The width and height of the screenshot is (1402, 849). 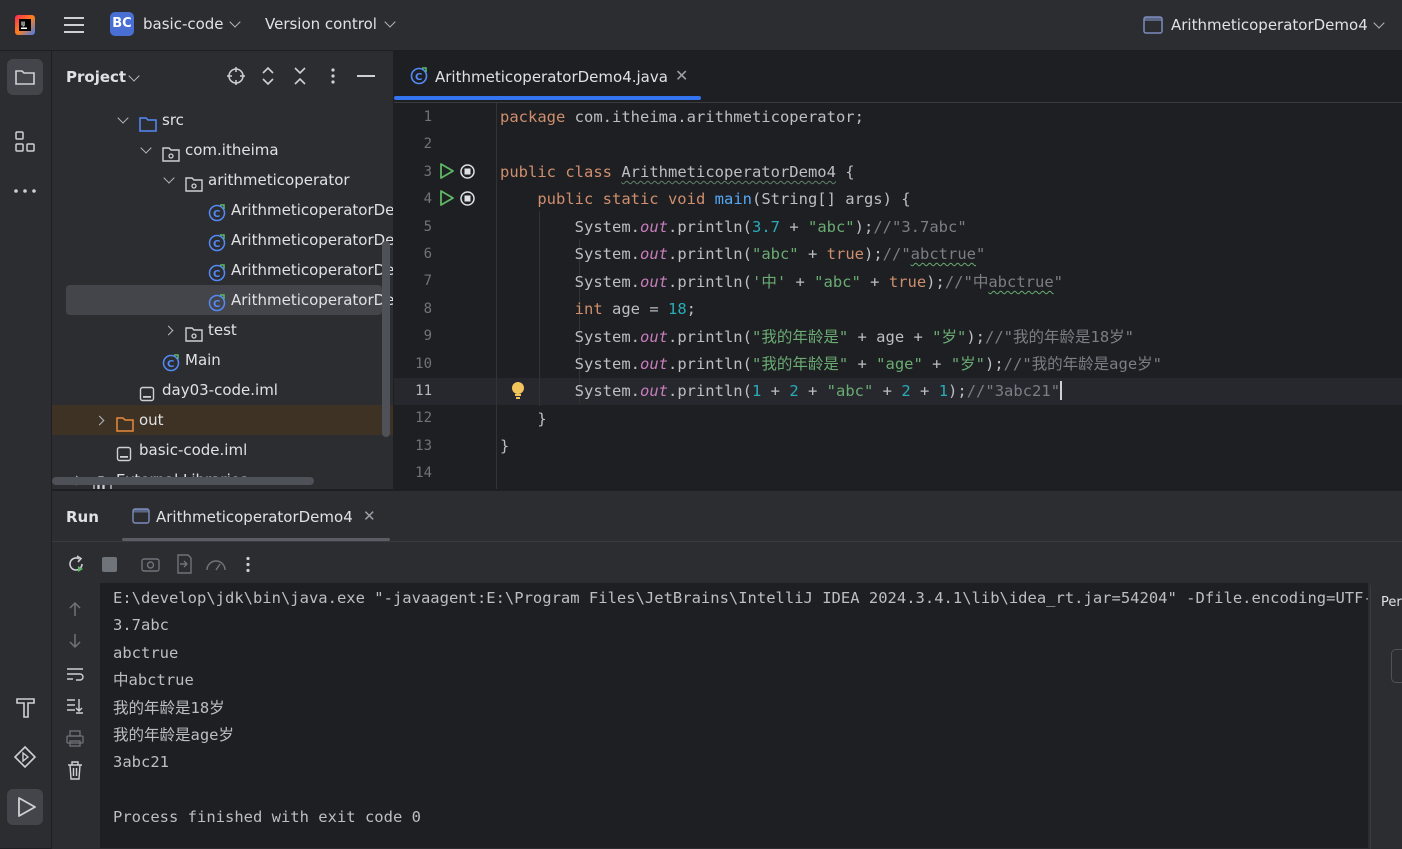 What do you see at coordinates (183, 481) in the screenshot?
I see `tree-horizontal-scrollbar` at bounding box center [183, 481].